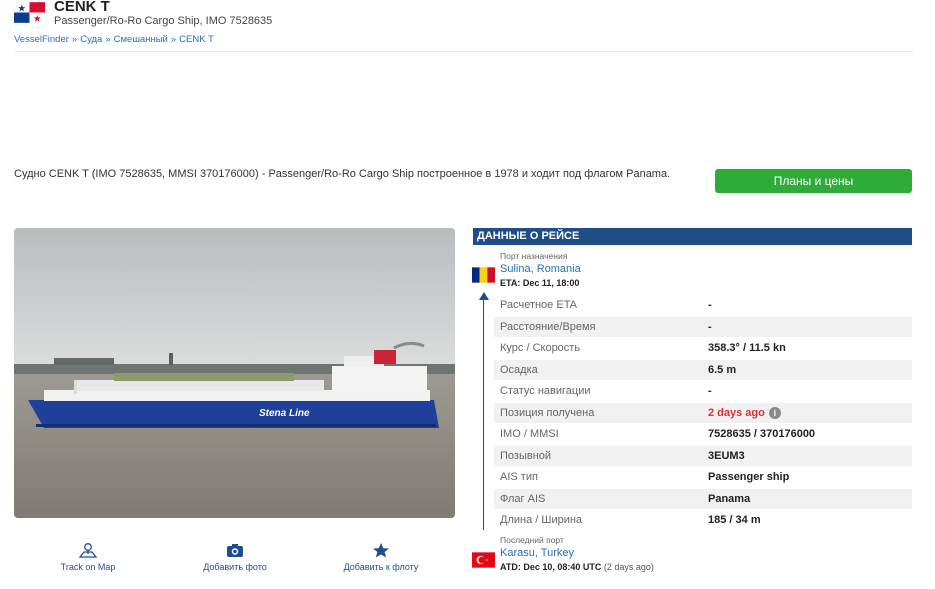 Image resolution: width=935 pixels, height=589 pixels. I want to click on table-row: Флаг AIS Panama, so click(703, 498).